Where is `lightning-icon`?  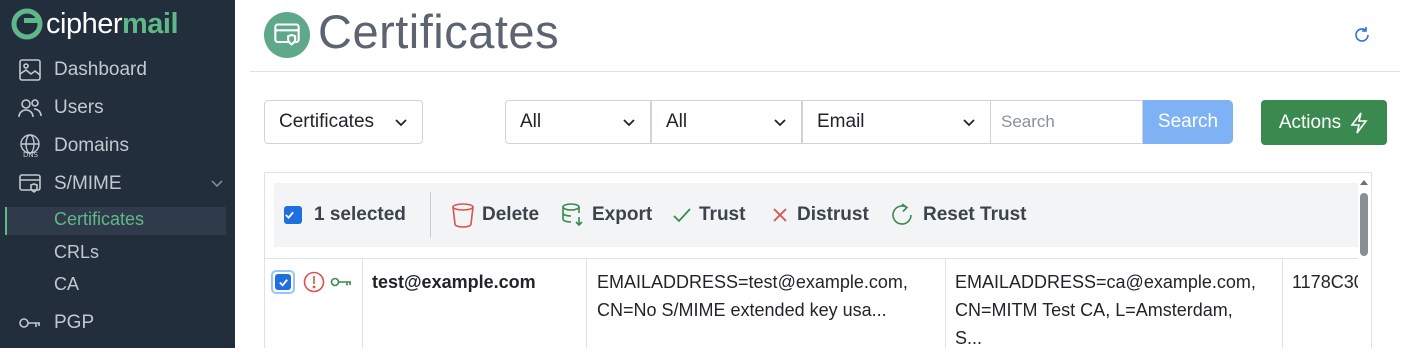 lightning-icon is located at coordinates (1359, 122).